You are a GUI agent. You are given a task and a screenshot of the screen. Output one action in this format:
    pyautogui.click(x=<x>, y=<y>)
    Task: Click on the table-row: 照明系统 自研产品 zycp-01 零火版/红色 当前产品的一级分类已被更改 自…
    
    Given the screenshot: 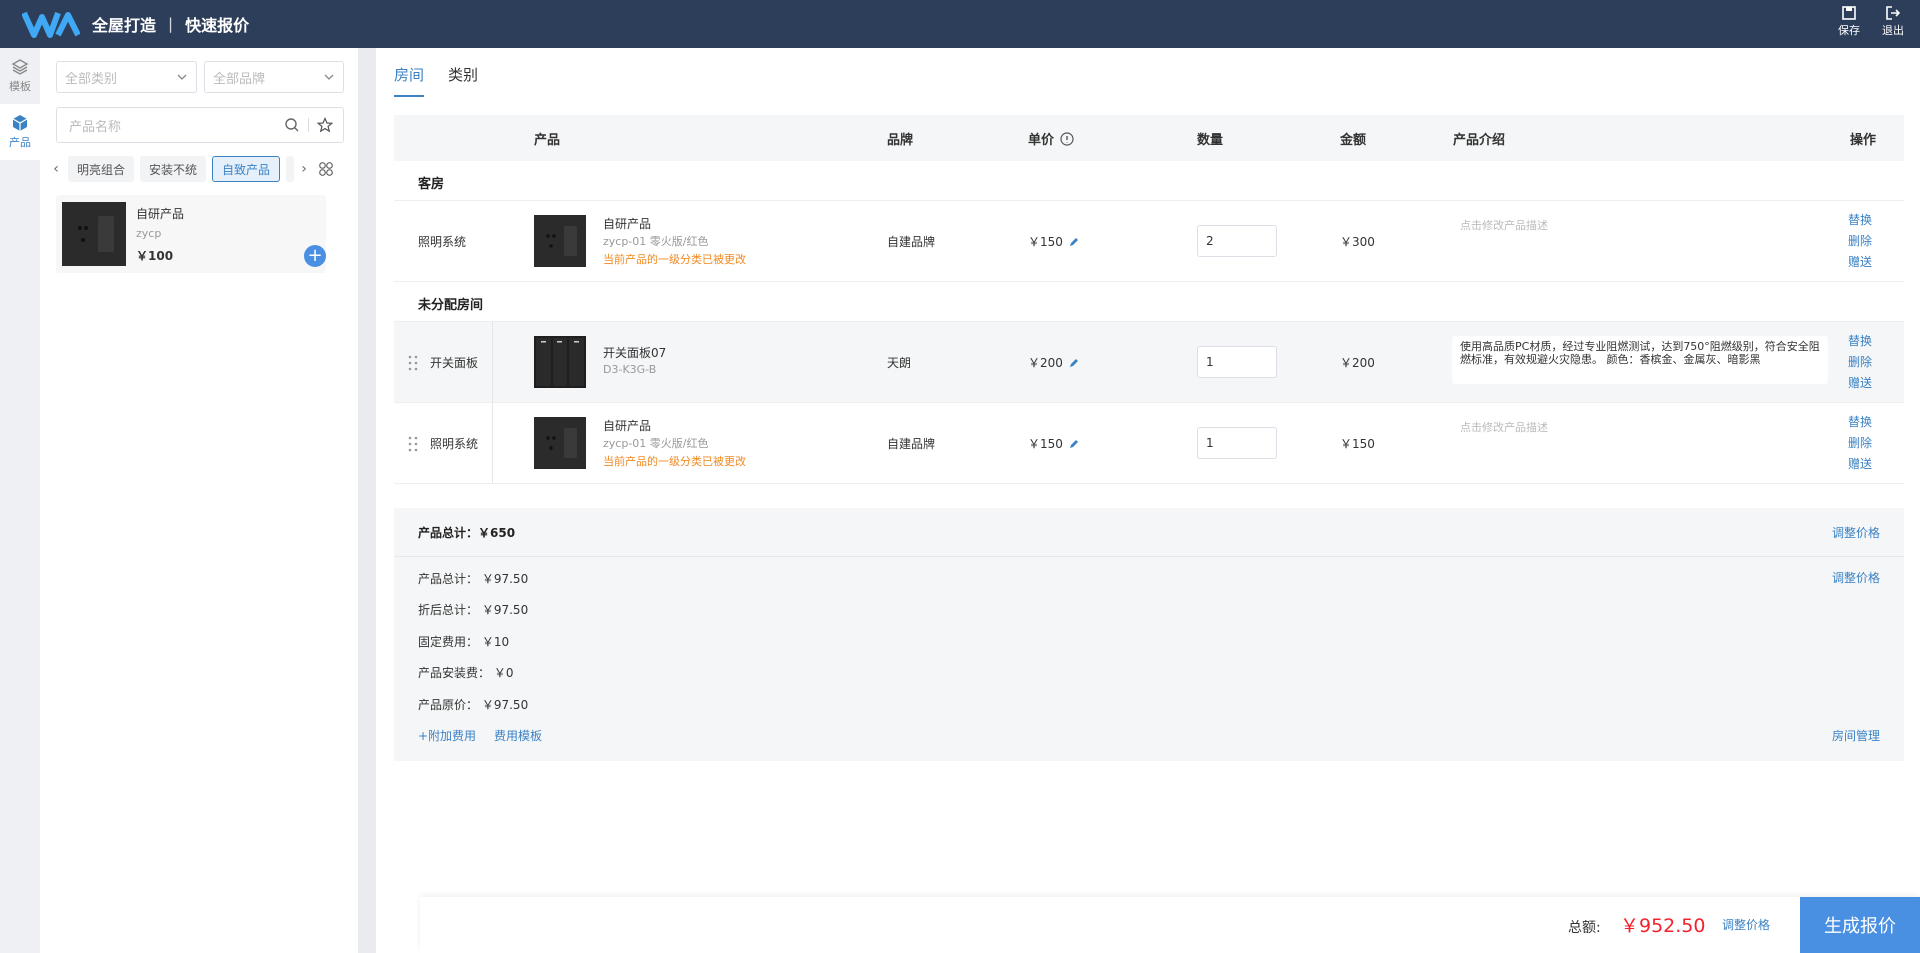 What is the action you would take?
    pyautogui.click(x=1149, y=443)
    